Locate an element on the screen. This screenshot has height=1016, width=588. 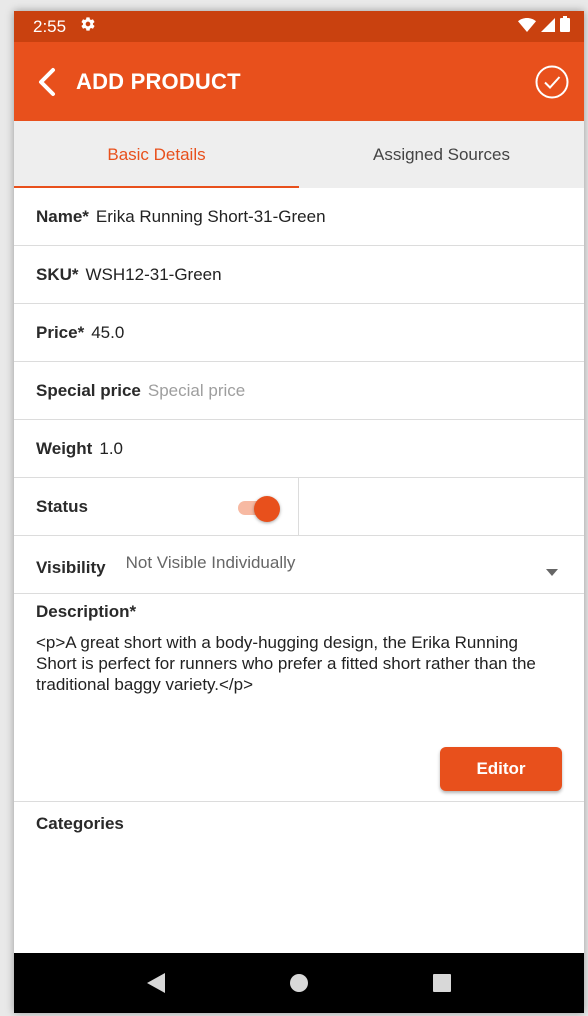
weight-field: Weight 1.0 is located at coordinates (299, 449).